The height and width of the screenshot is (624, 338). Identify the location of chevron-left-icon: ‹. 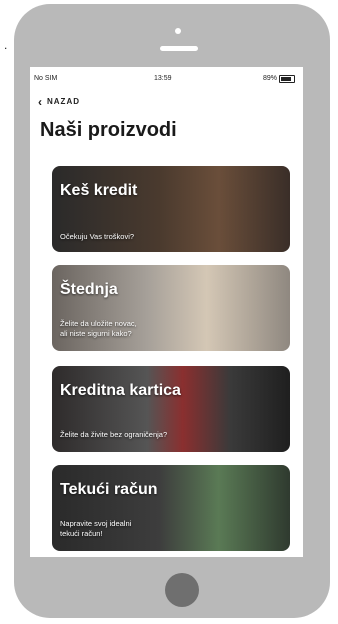
(40, 101).